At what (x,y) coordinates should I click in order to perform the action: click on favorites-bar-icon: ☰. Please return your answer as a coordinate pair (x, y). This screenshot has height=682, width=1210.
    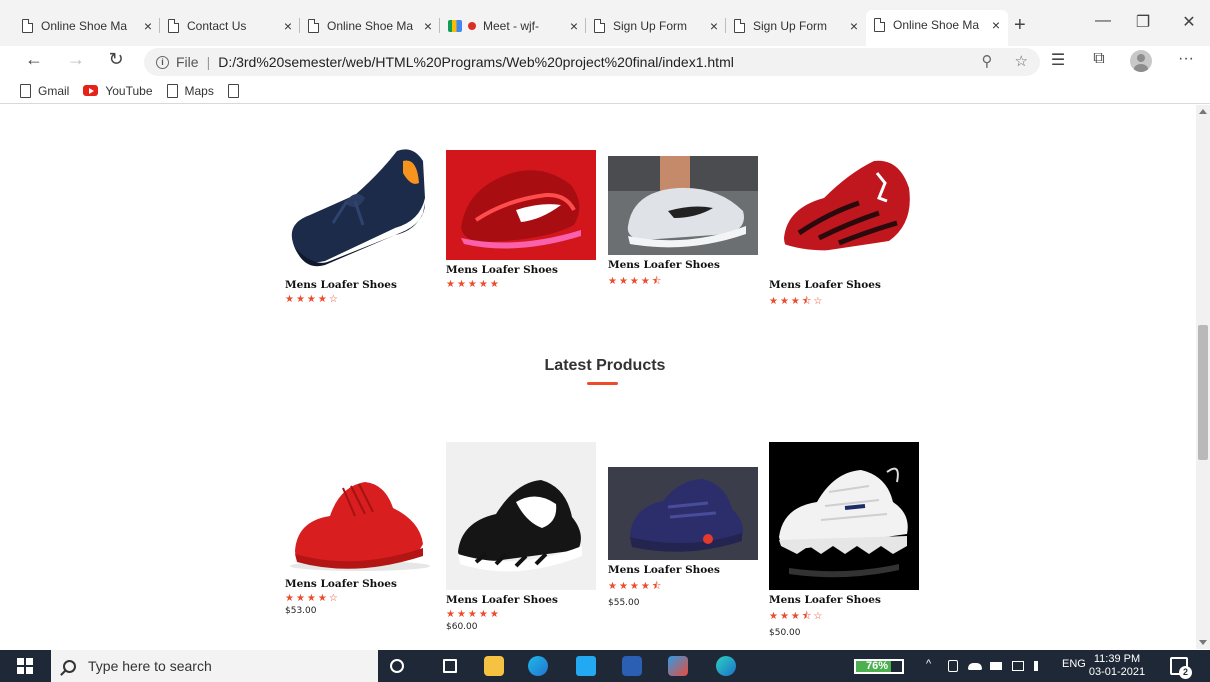
    Looking at the image, I should click on (1058, 60).